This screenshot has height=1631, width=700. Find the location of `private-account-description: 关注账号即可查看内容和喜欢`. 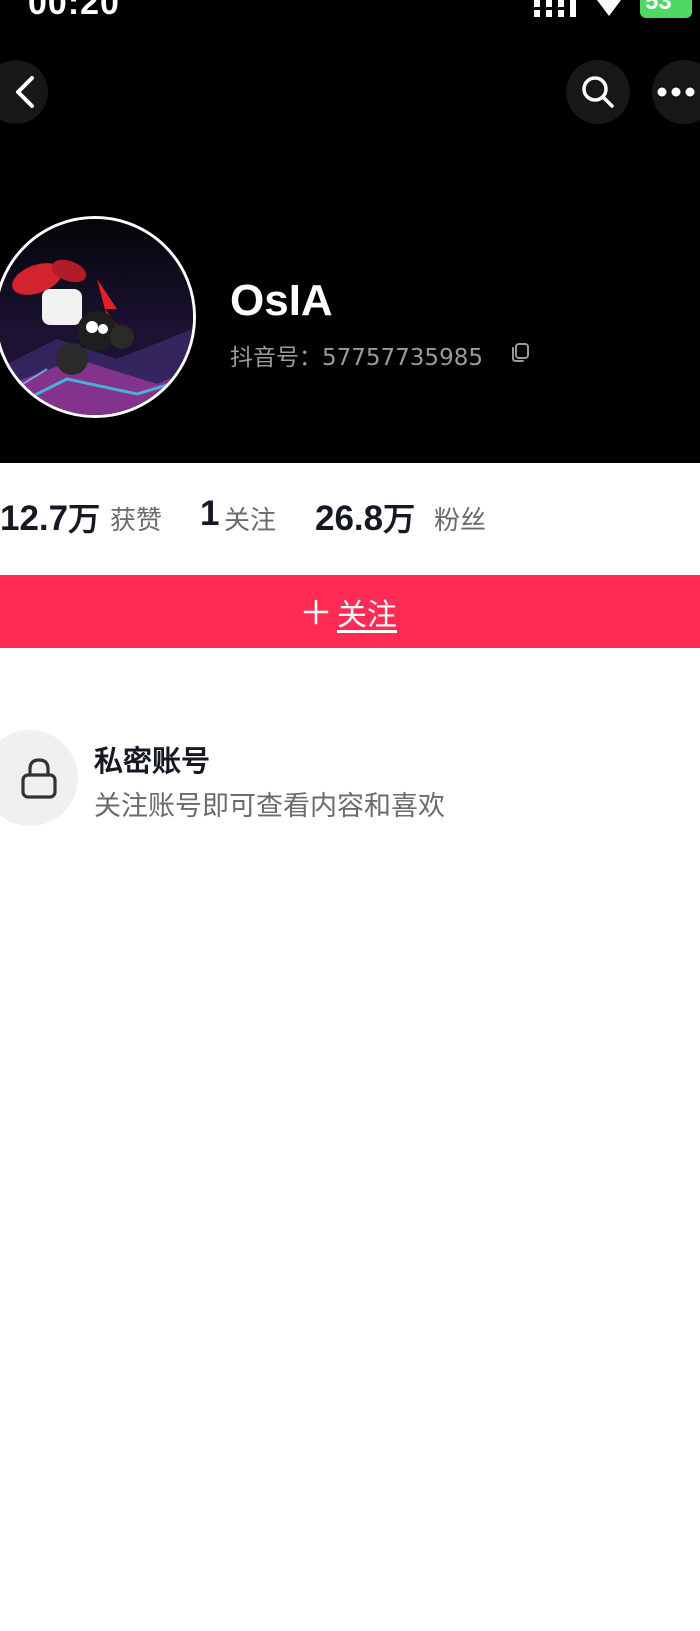

private-account-description: 关注账号即可查看内容和喜欢 is located at coordinates (269, 806).